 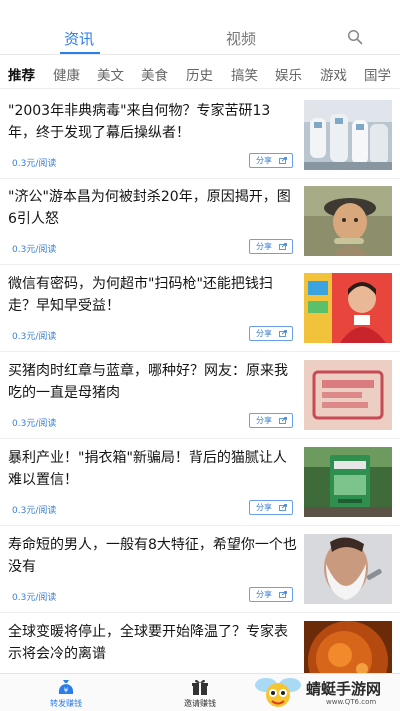 What do you see at coordinates (377, 74) in the screenshot?
I see `category-guoxue: 国学` at bounding box center [377, 74].